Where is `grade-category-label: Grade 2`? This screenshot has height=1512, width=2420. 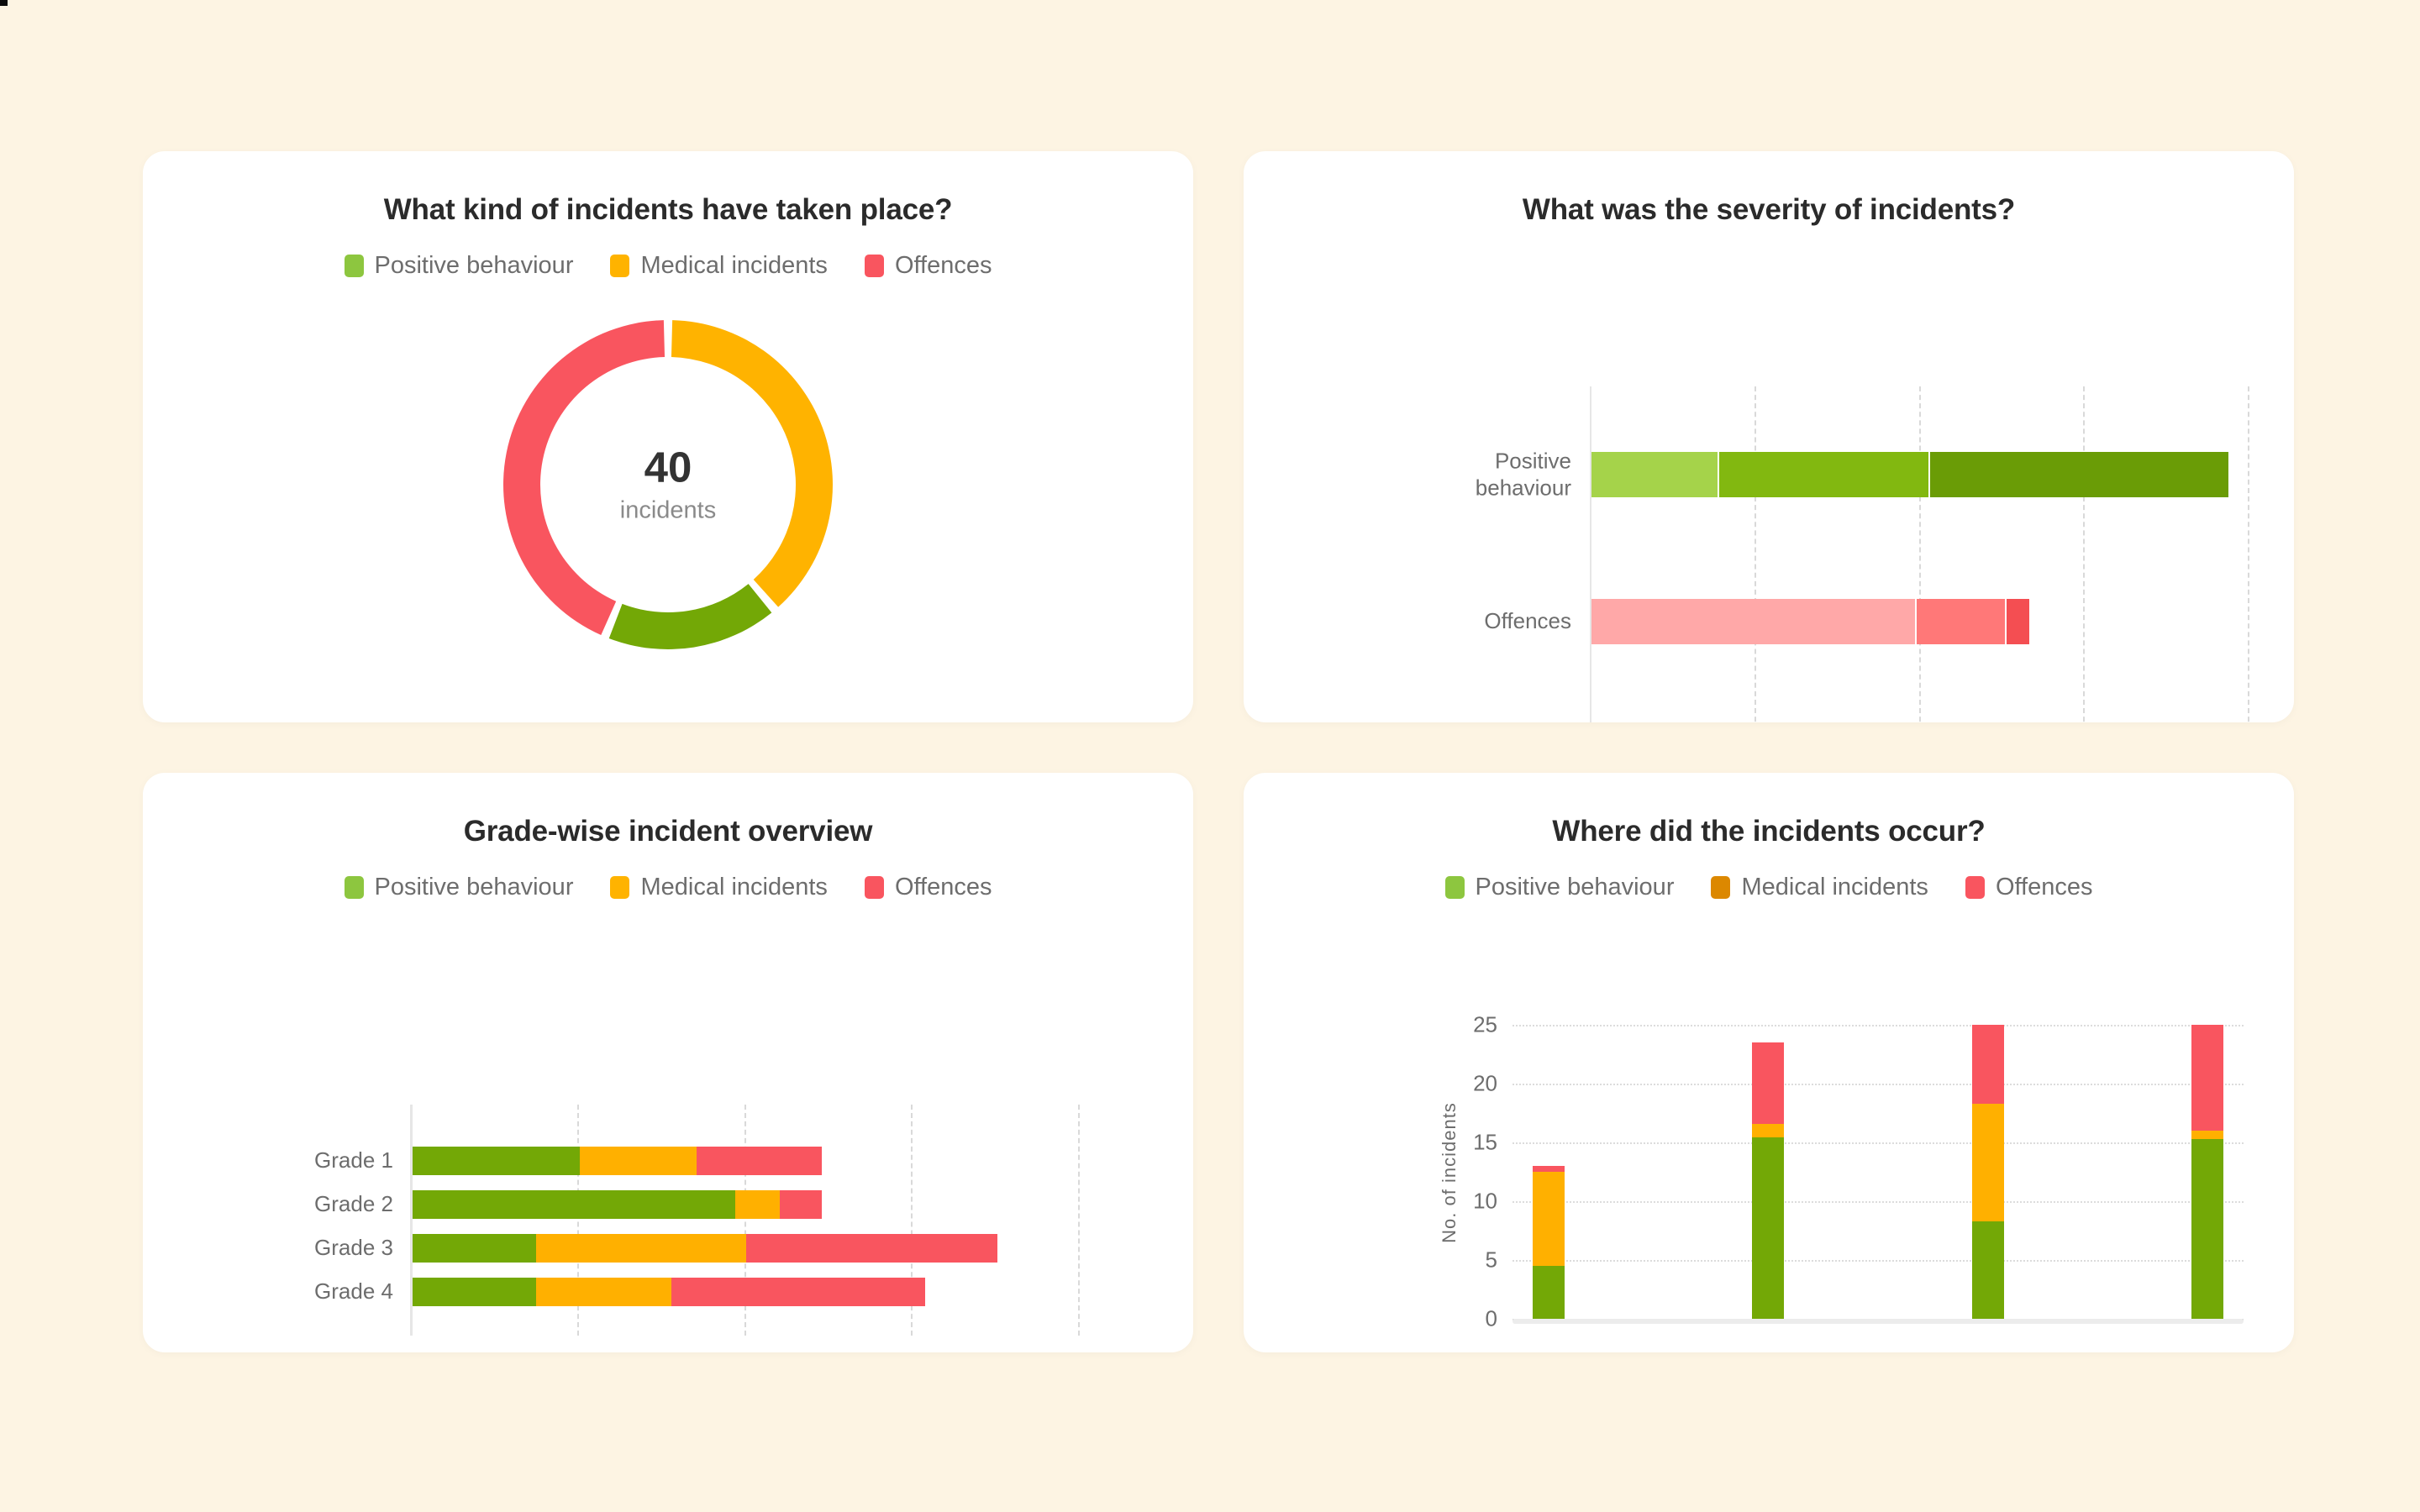 grade-category-label: Grade 2 is located at coordinates (353, 1204).